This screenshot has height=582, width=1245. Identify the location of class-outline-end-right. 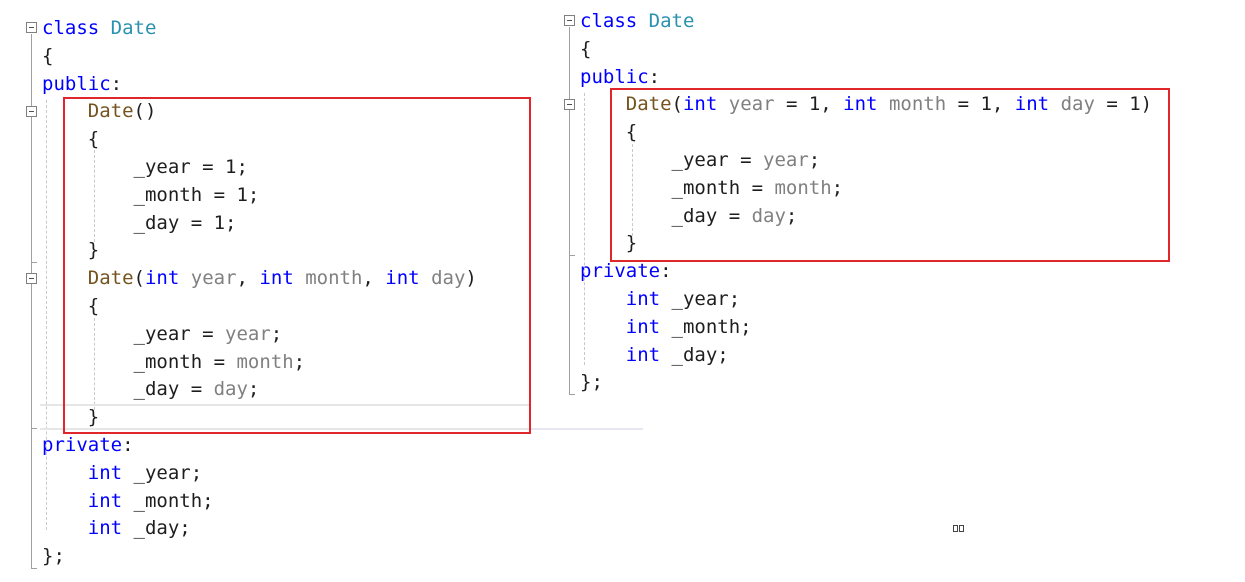
(572, 394).